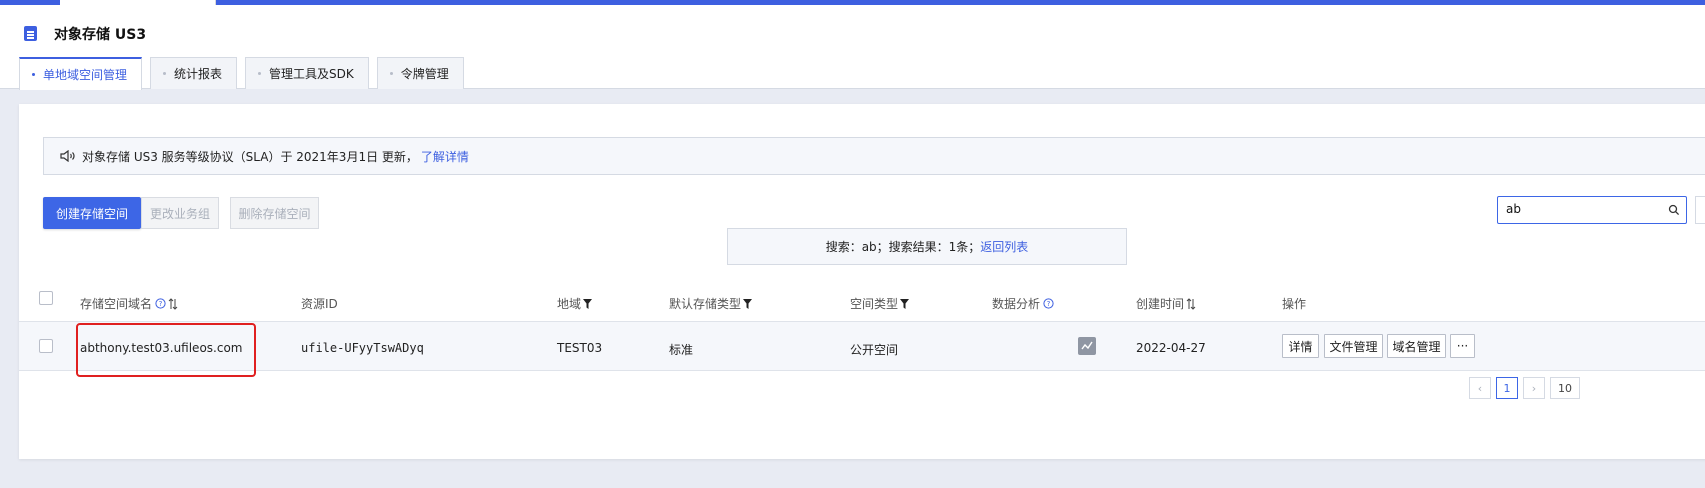 The height and width of the screenshot is (488, 1705). What do you see at coordinates (1160, 304) in the screenshot?
I see `column-header-label: 创建时间` at bounding box center [1160, 304].